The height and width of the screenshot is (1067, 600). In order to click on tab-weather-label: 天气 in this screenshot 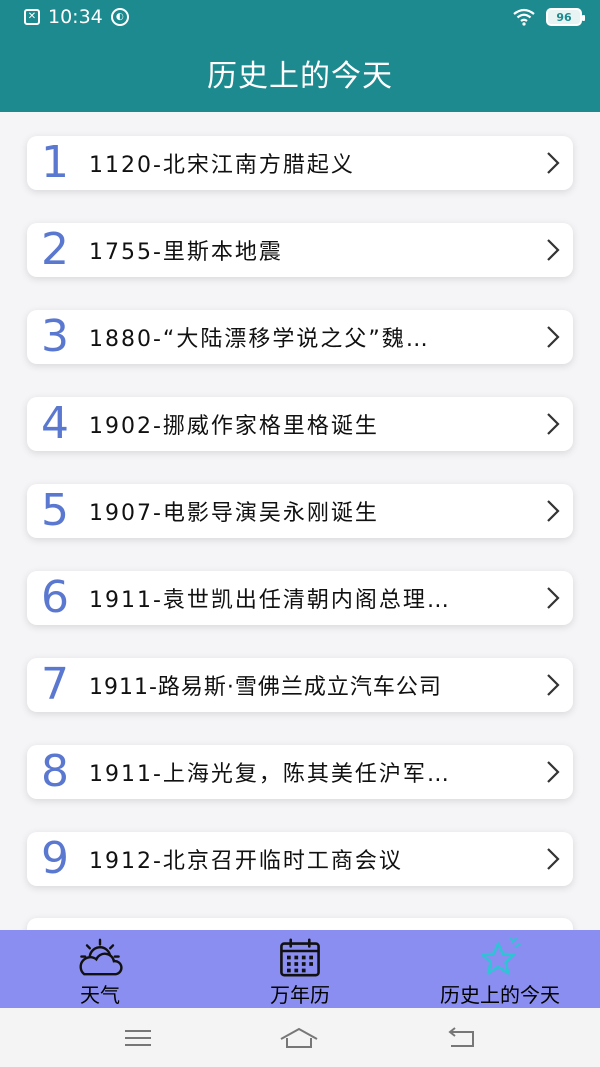, I will do `click(100, 995)`.